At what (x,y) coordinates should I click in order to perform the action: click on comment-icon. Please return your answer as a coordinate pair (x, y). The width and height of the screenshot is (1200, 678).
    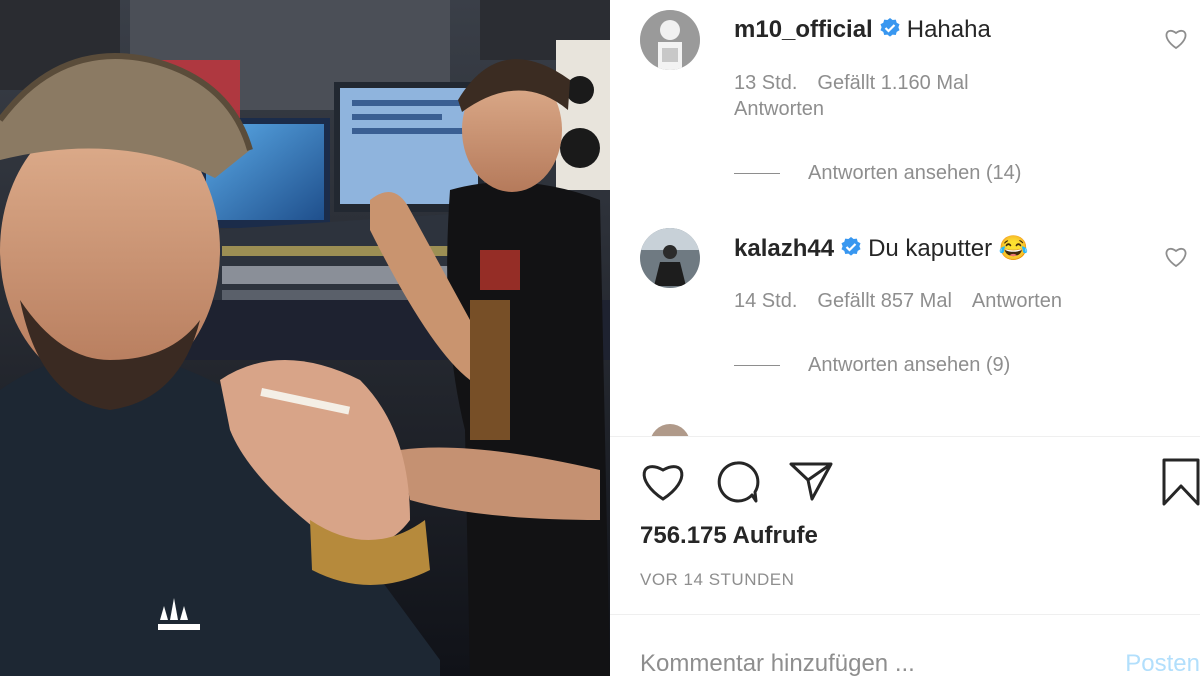
    Looking at the image, I should click on (737, 482).